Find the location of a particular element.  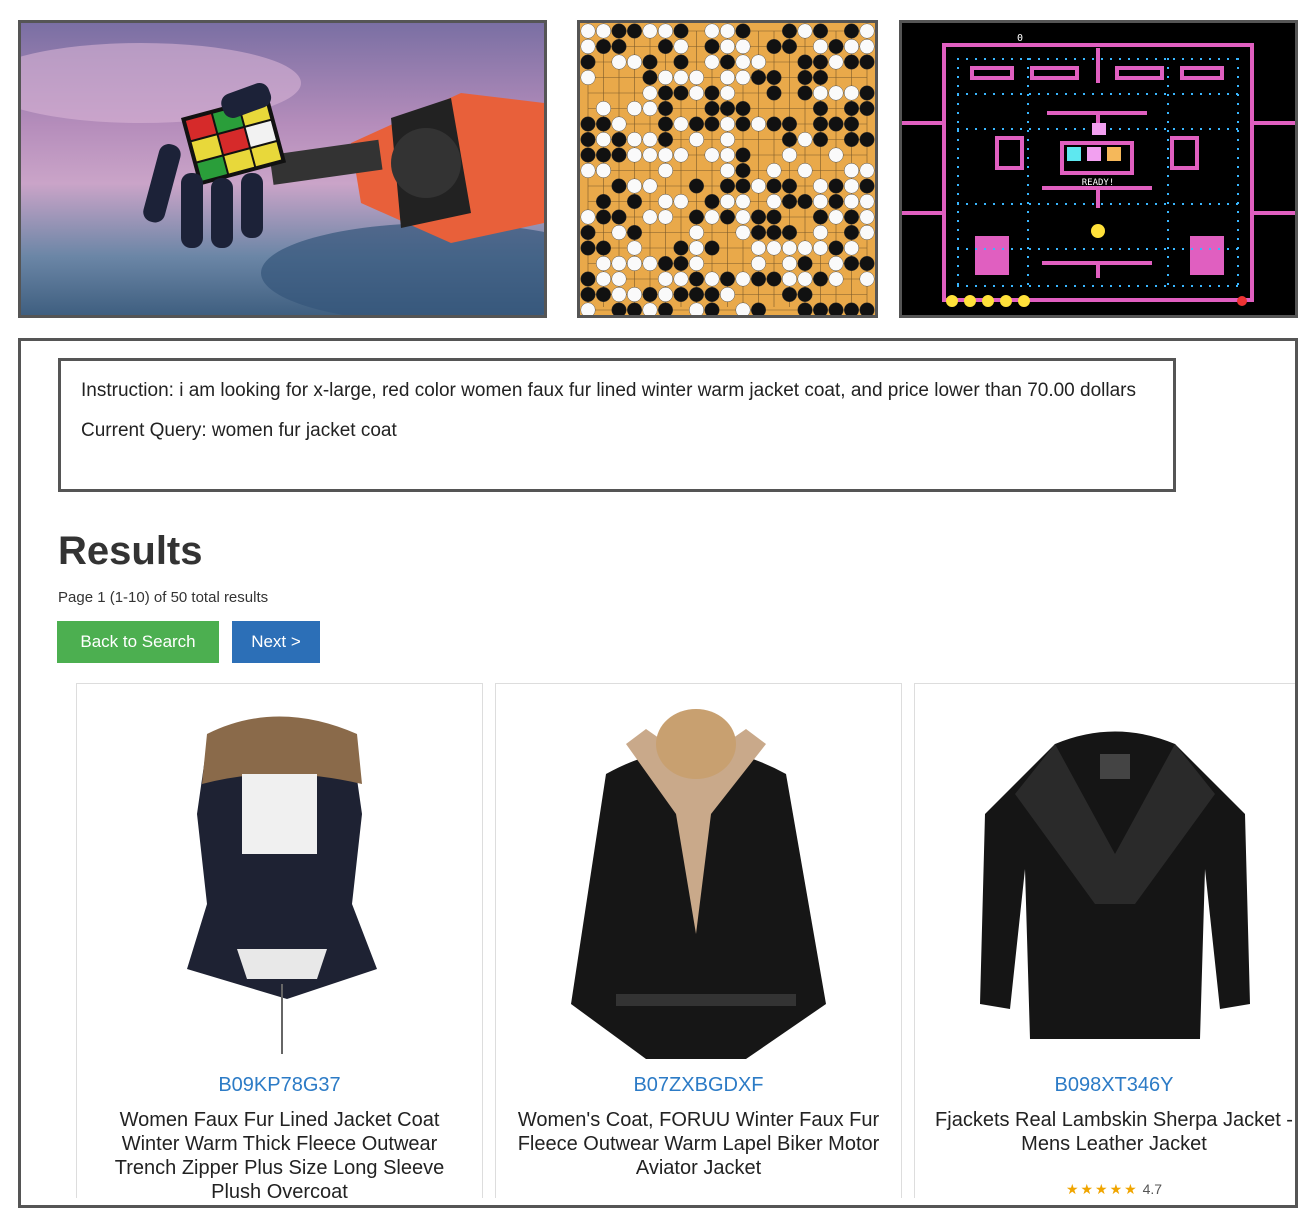

product-asin-link: B09KP78G37 is located at coordinates (279, 1085).